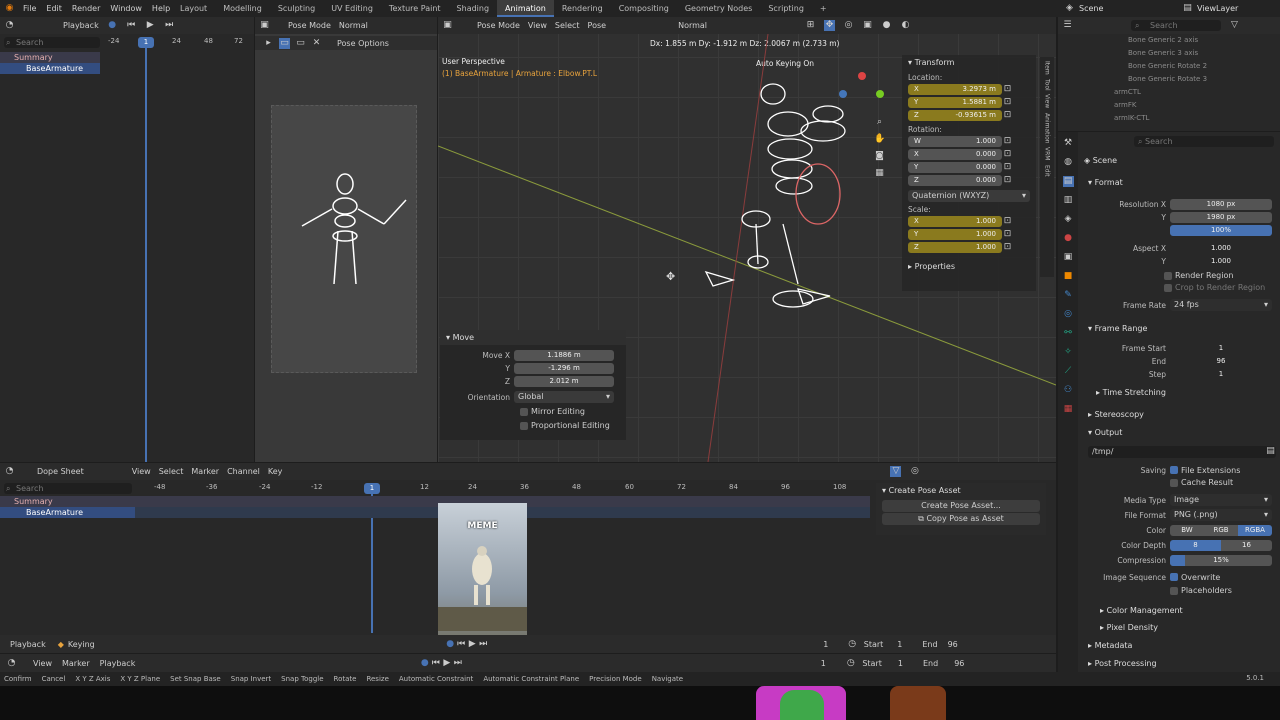  I want to click on shading-solid-icon: ●, so click(886, 25).